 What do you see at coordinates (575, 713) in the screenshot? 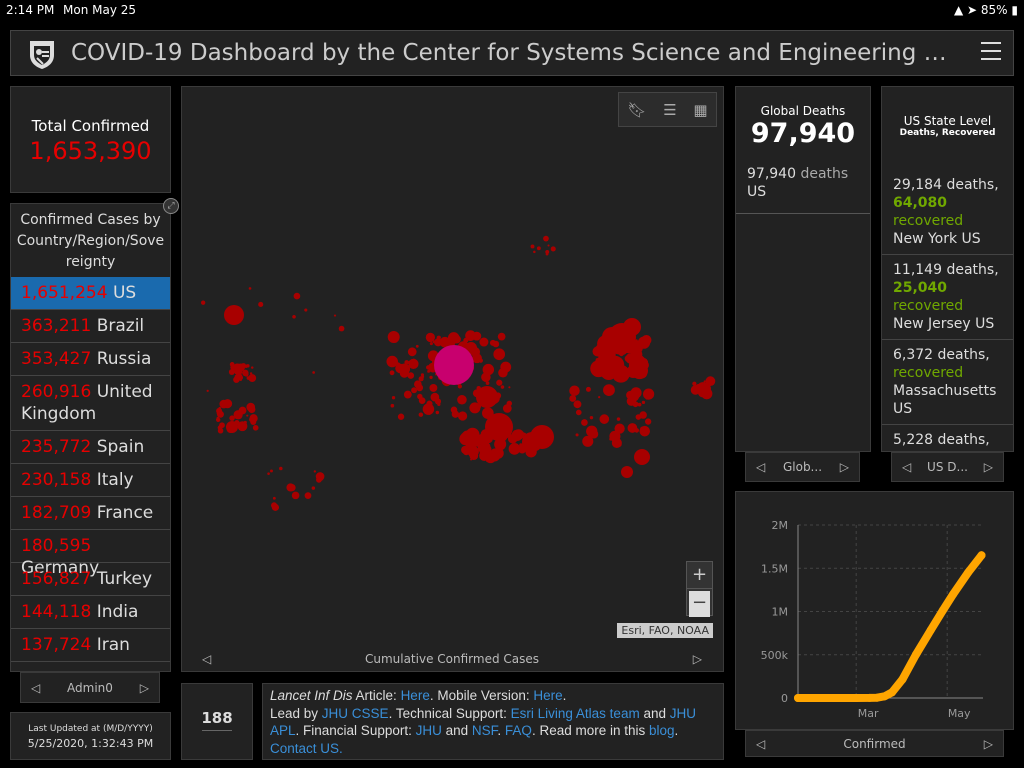
I see `esri-link: Esri Living Atlas team` at bounding box center [575, 713].